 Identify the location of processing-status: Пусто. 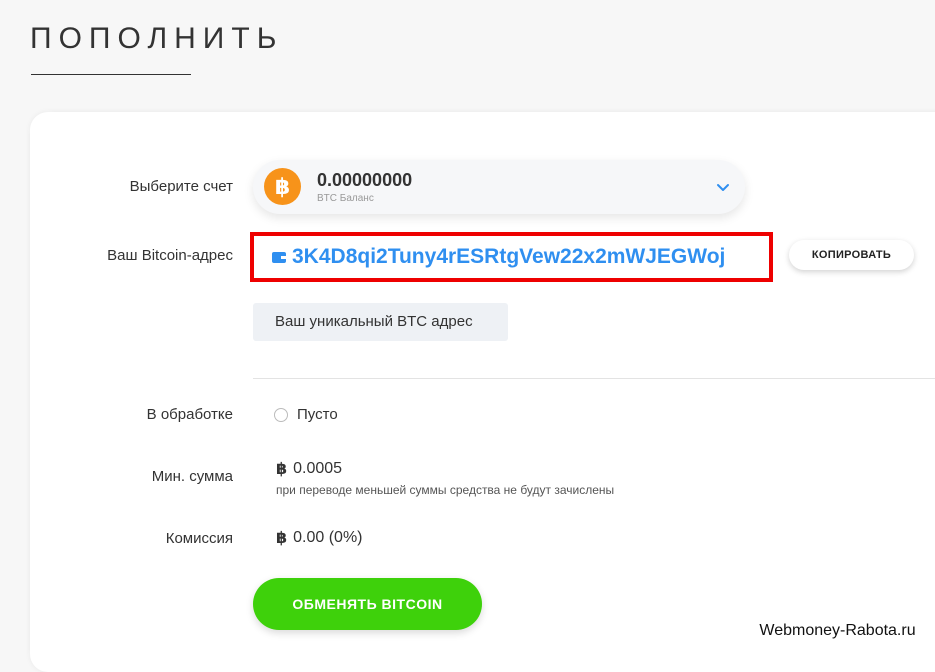
(306, 414).